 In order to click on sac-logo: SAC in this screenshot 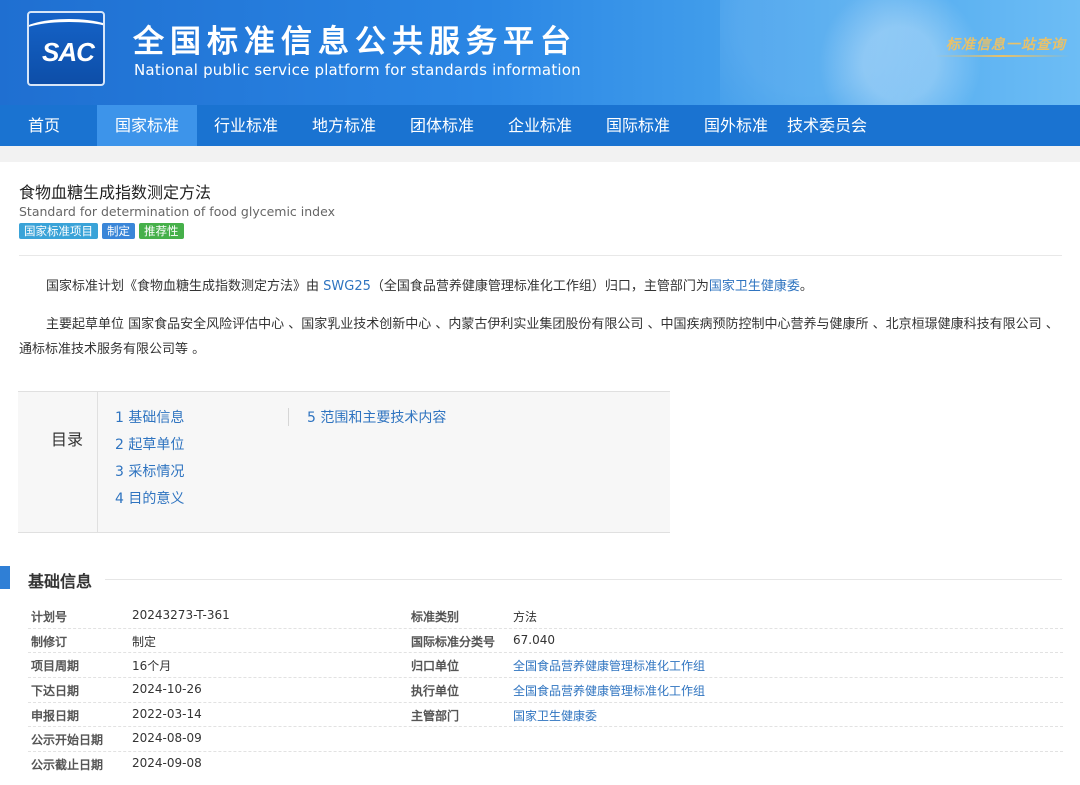, I will do `click(66, 48)`.